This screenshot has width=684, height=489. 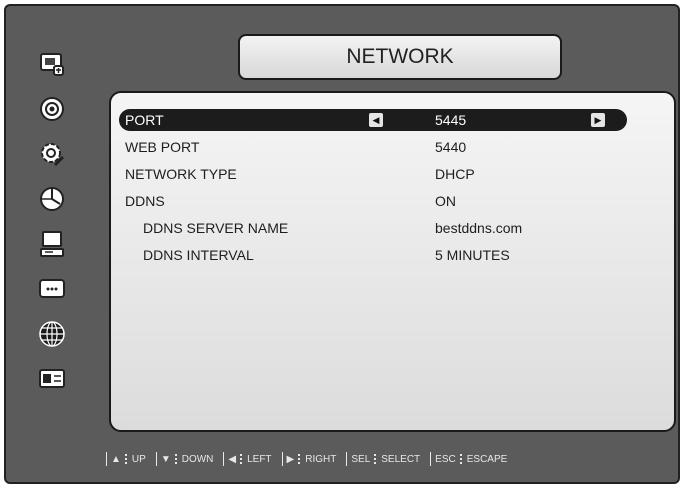 What do you see at coordinates (52, 109) in the screenshot?
I see `record-icon` at bounding box center [52, 109].